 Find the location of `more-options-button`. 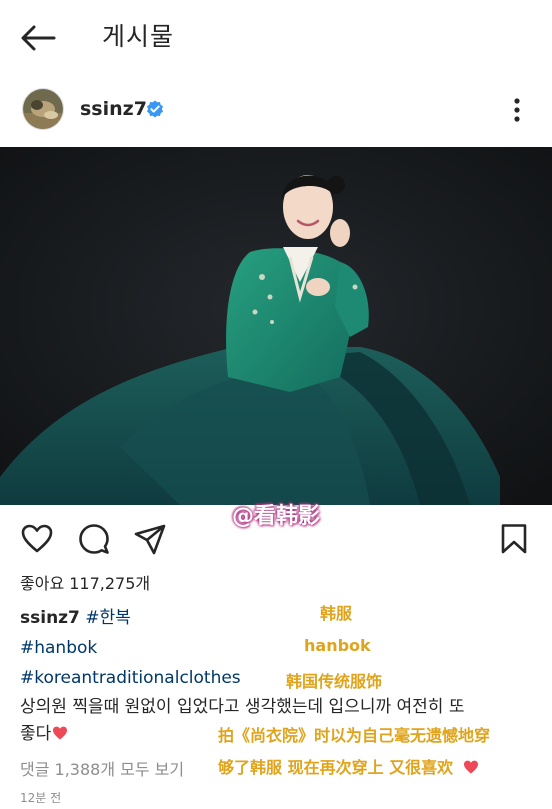

more-options-button is located at coordinates (517, 110).